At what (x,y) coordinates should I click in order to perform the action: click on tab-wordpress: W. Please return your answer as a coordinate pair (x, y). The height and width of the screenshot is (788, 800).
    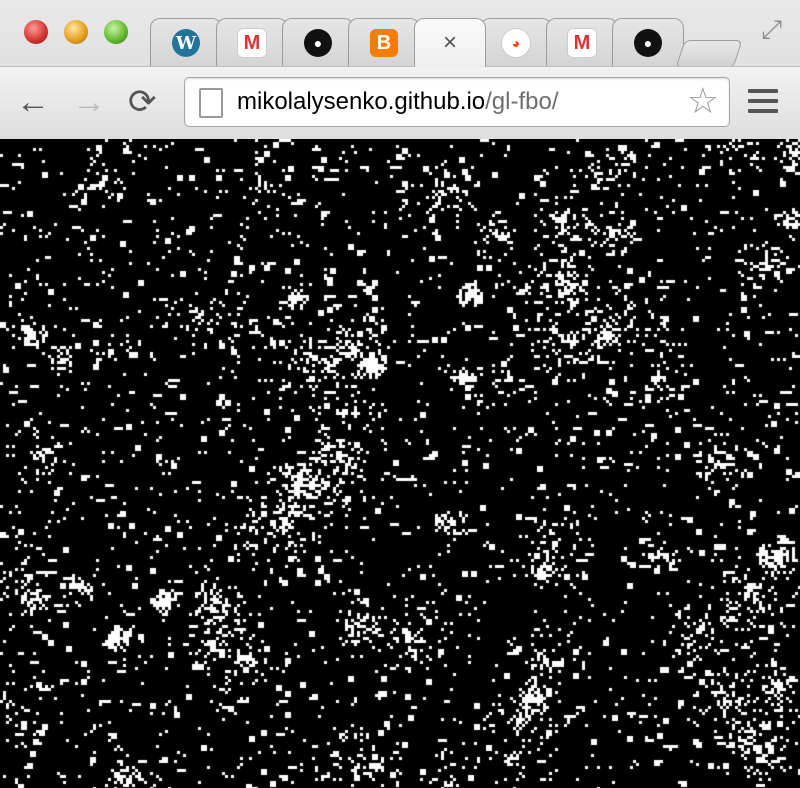
    Looking at the image, I should click on (186, 42).